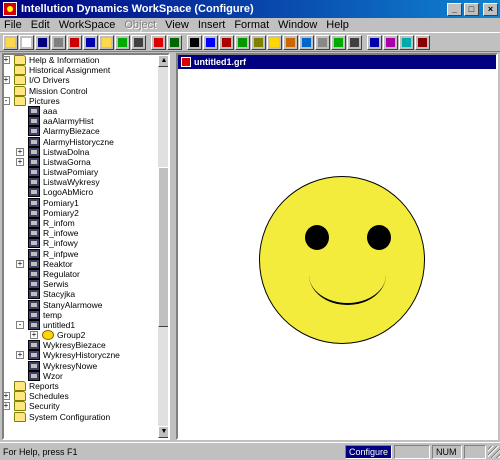 Image resolution: width=500 pixels, height=460 pixels. Describe the element at coordinates (58, 42) in the screenshot. I see `toolbar-print-button` at that location.